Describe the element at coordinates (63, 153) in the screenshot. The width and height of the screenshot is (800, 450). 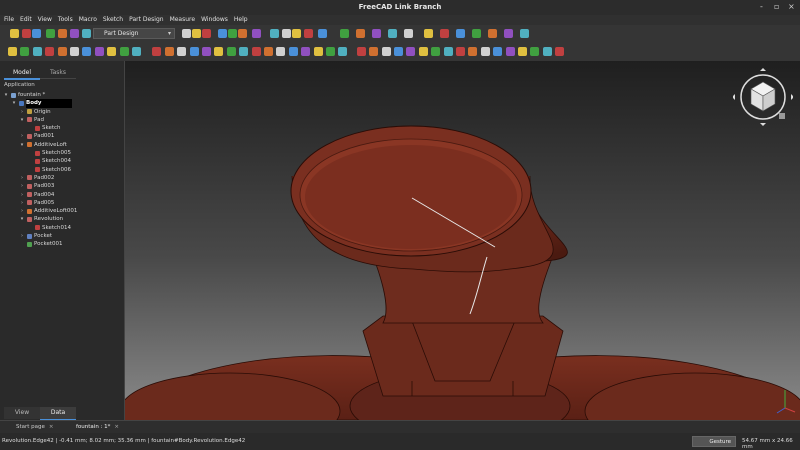
I see `tree-item: Sketch005` at that location.